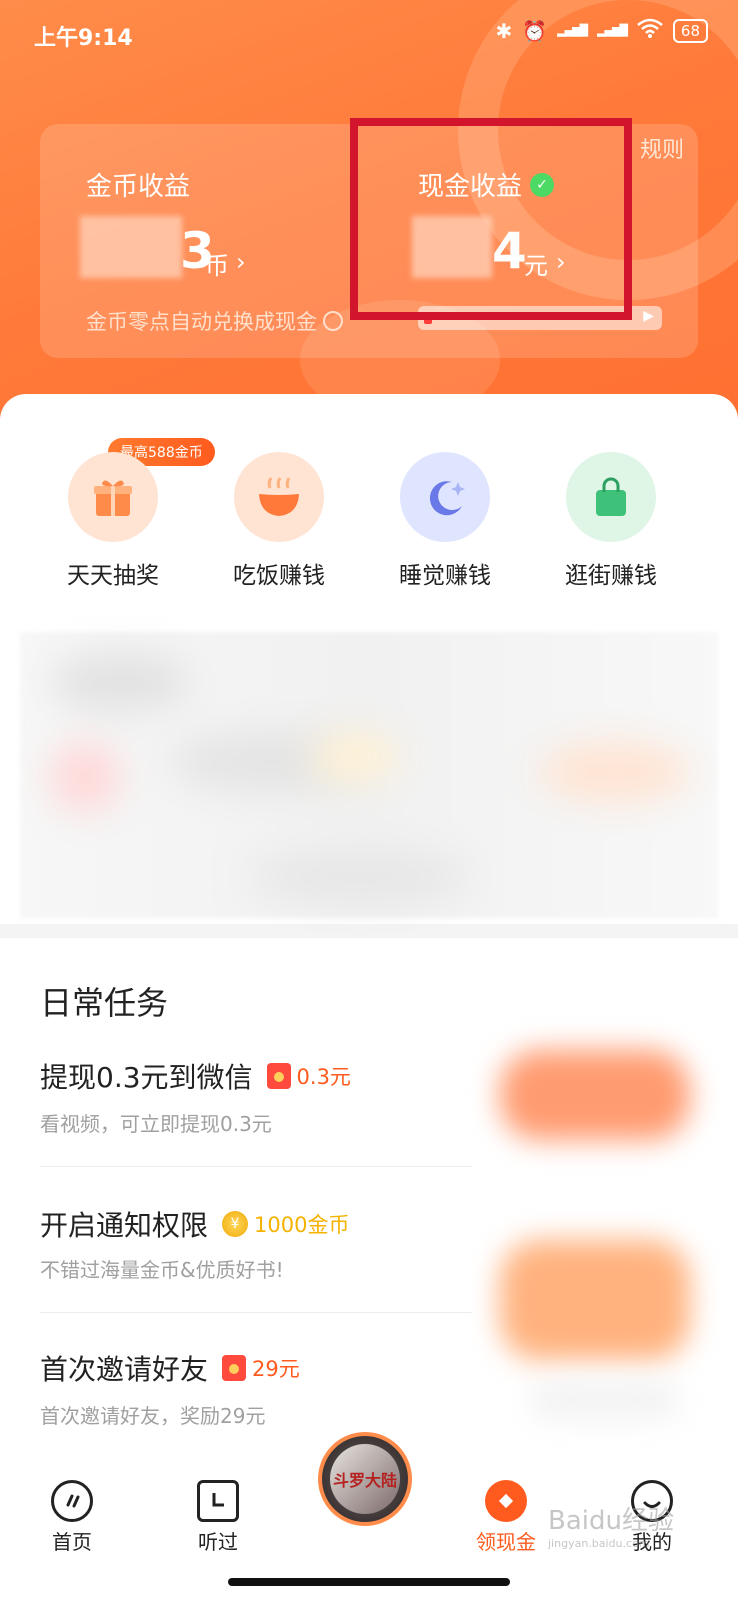 This screenshot has height=1600, width=738. I want to click on task-reward-text: 1000金币, so click(302, 1225).